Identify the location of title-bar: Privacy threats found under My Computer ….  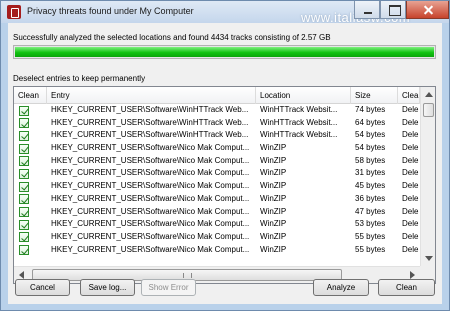
(225, 13).